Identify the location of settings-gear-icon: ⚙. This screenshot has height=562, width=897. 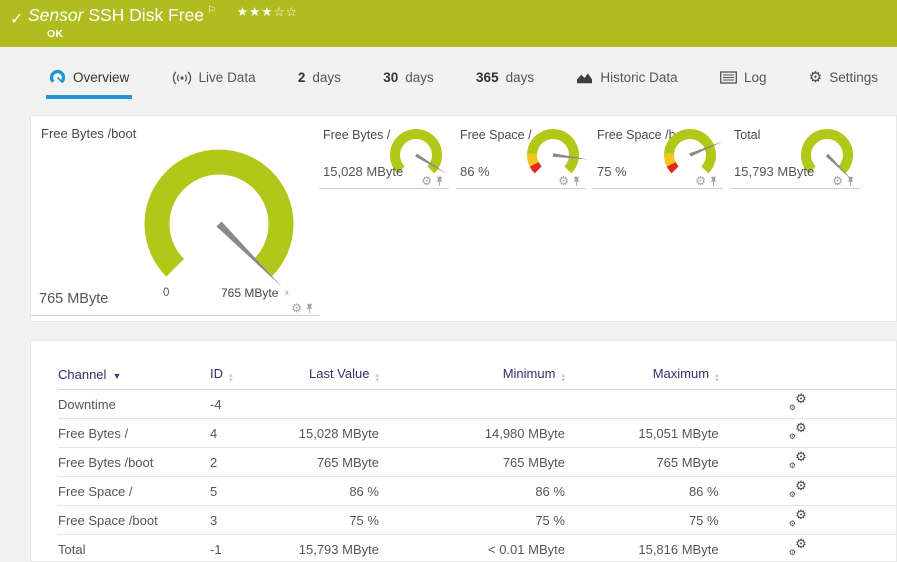
(815, 77).